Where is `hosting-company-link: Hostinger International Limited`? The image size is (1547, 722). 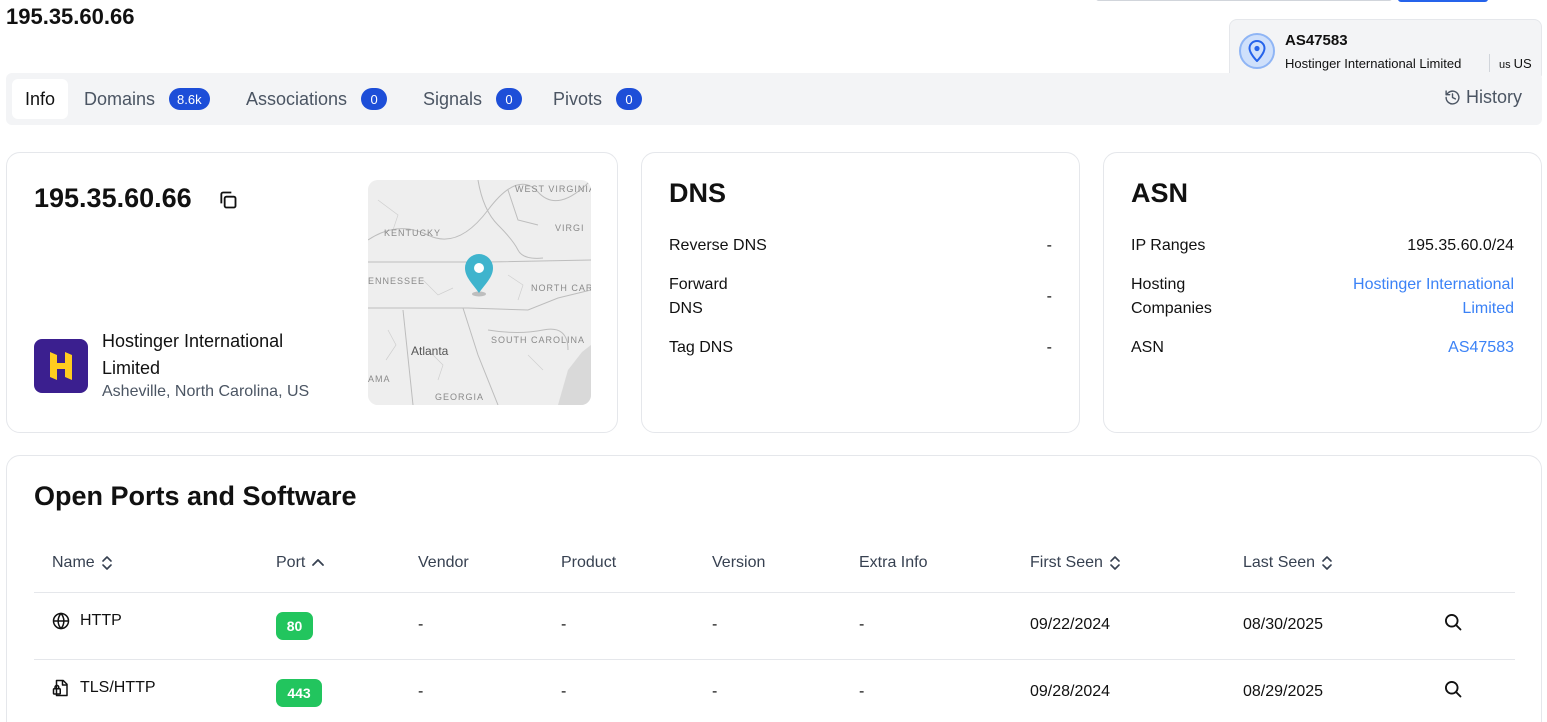
hosting-company-link: Hostinger International Limited is located at coordinates (1414, 297).